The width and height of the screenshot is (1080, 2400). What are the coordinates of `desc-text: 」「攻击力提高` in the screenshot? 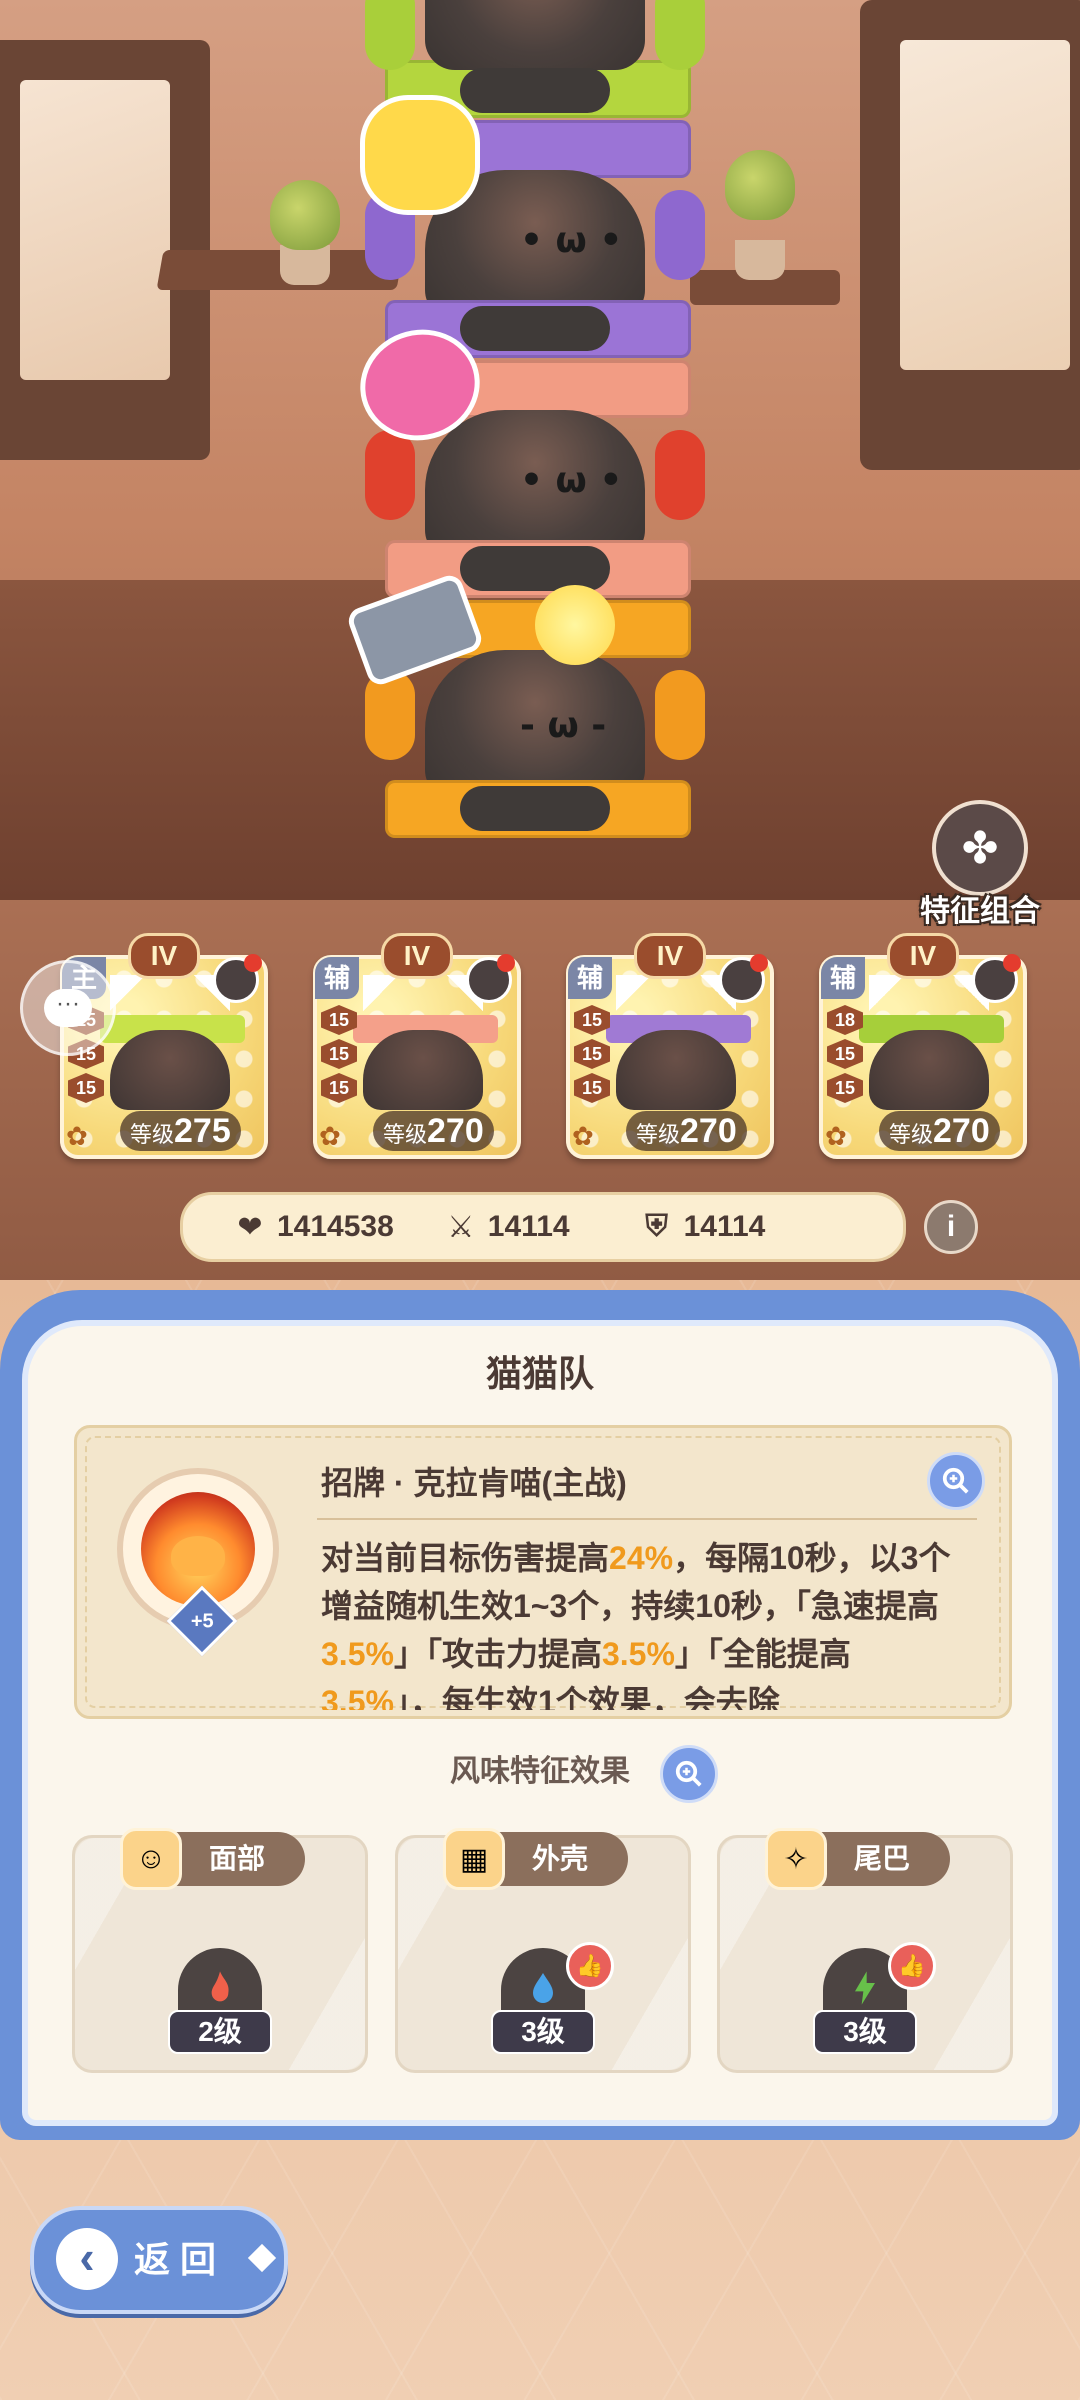 It's located at (497, 1654).